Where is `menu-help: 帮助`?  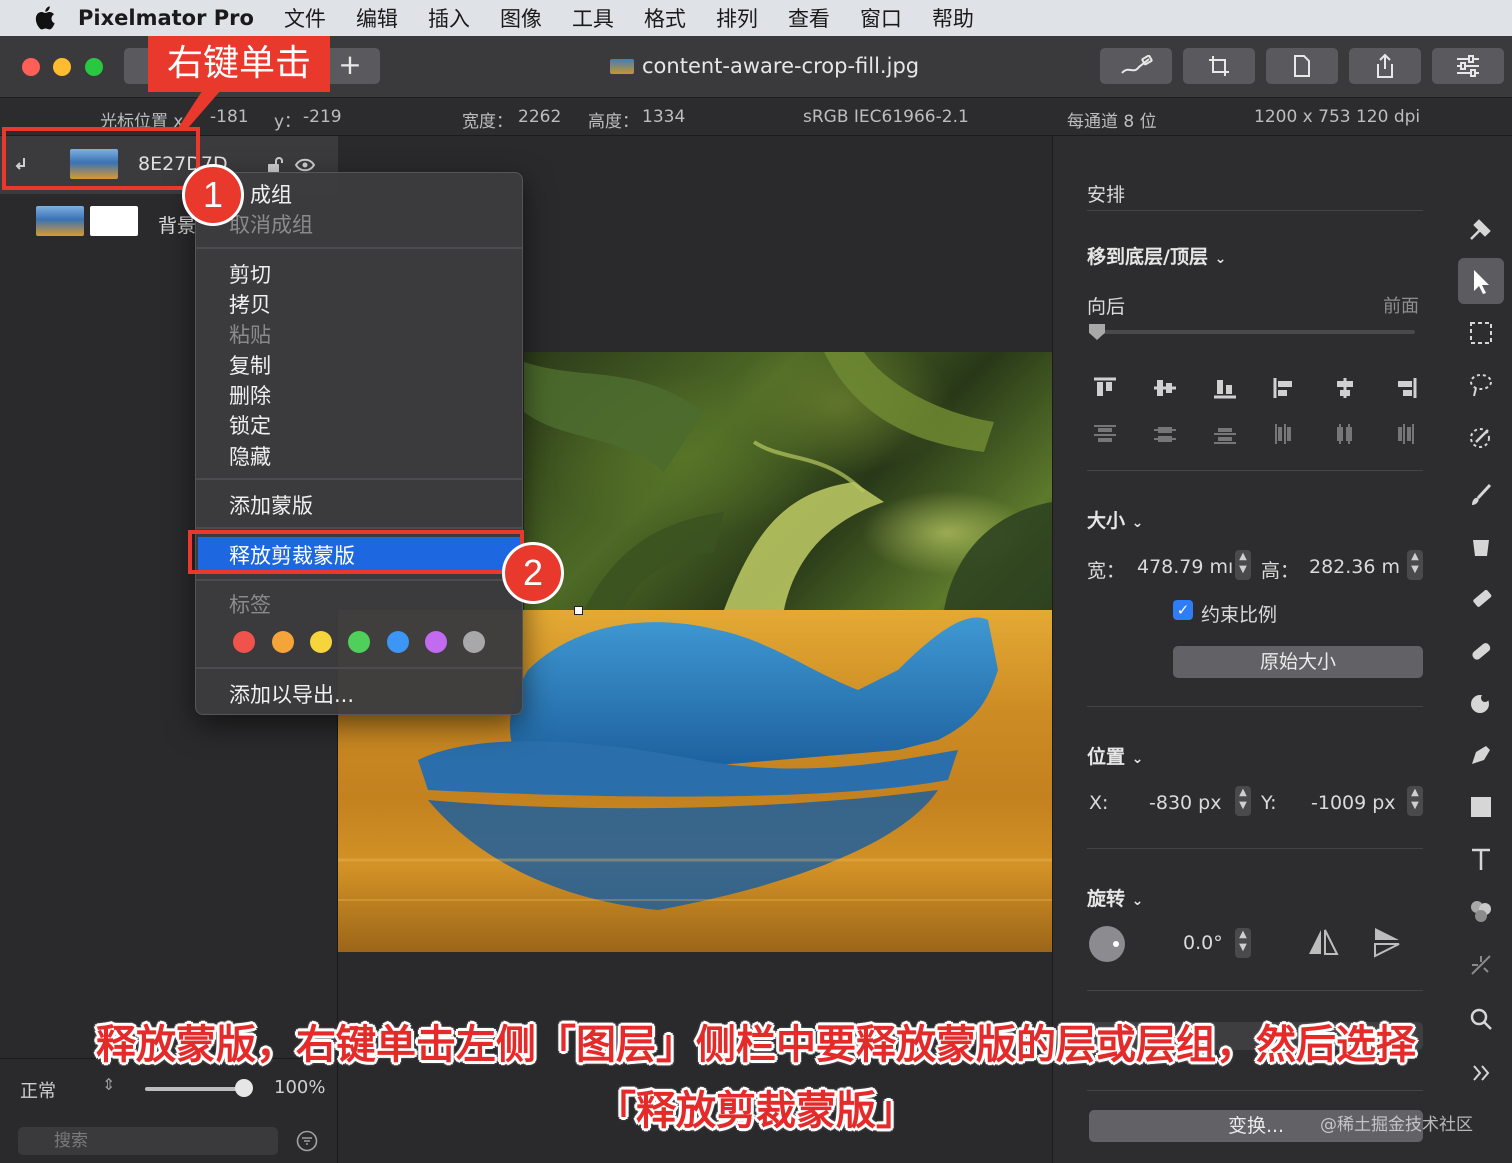 menu-help: 帮助 is located at coordinates (953, 18).